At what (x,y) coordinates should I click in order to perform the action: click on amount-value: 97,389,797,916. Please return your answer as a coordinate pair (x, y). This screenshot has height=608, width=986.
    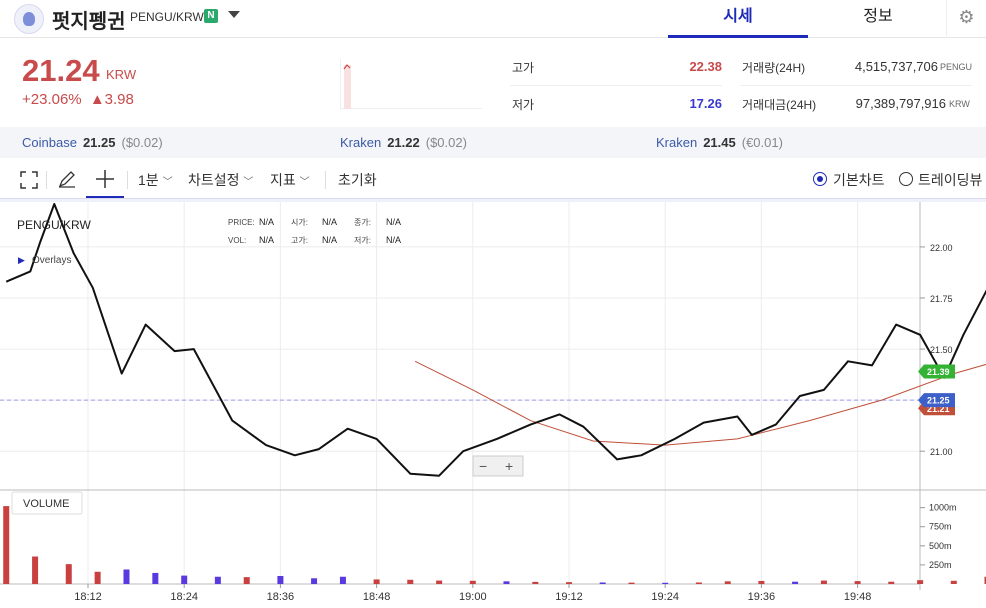
    Looking at the image, I should click on (900, 103).